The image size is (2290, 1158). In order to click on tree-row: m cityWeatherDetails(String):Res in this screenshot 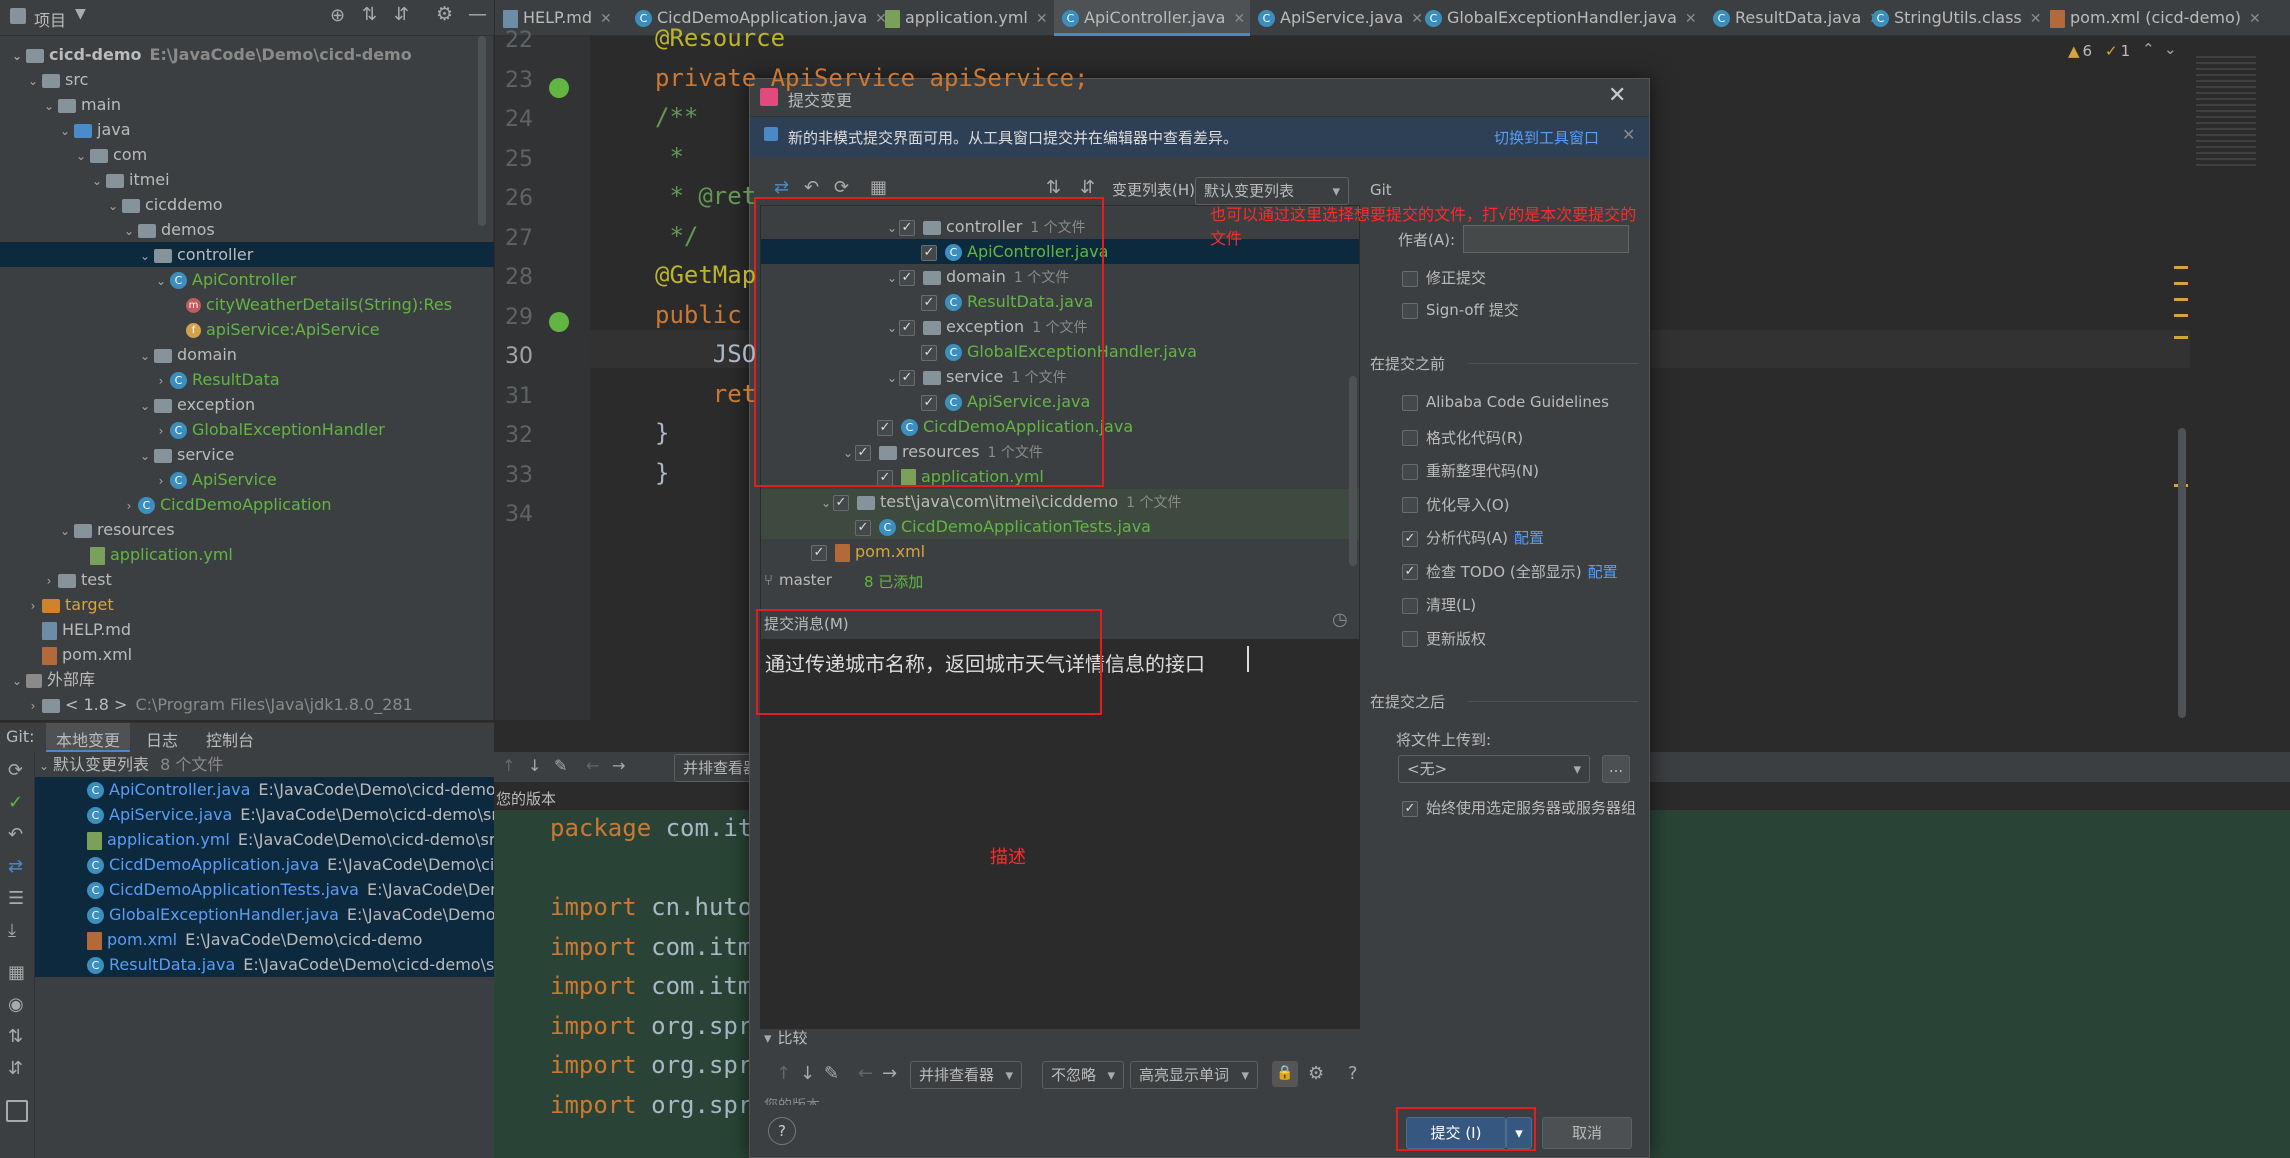, I will do `click(247, 304)`.